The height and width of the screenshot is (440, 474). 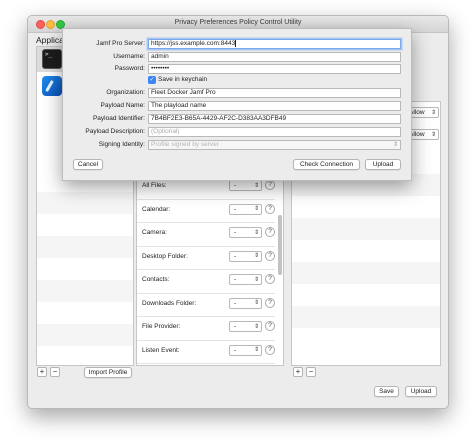 What do you see at coordinates (274, 69) in the screenshot?
I see `password-input: ••••••••` at bounding box center [274, 69].